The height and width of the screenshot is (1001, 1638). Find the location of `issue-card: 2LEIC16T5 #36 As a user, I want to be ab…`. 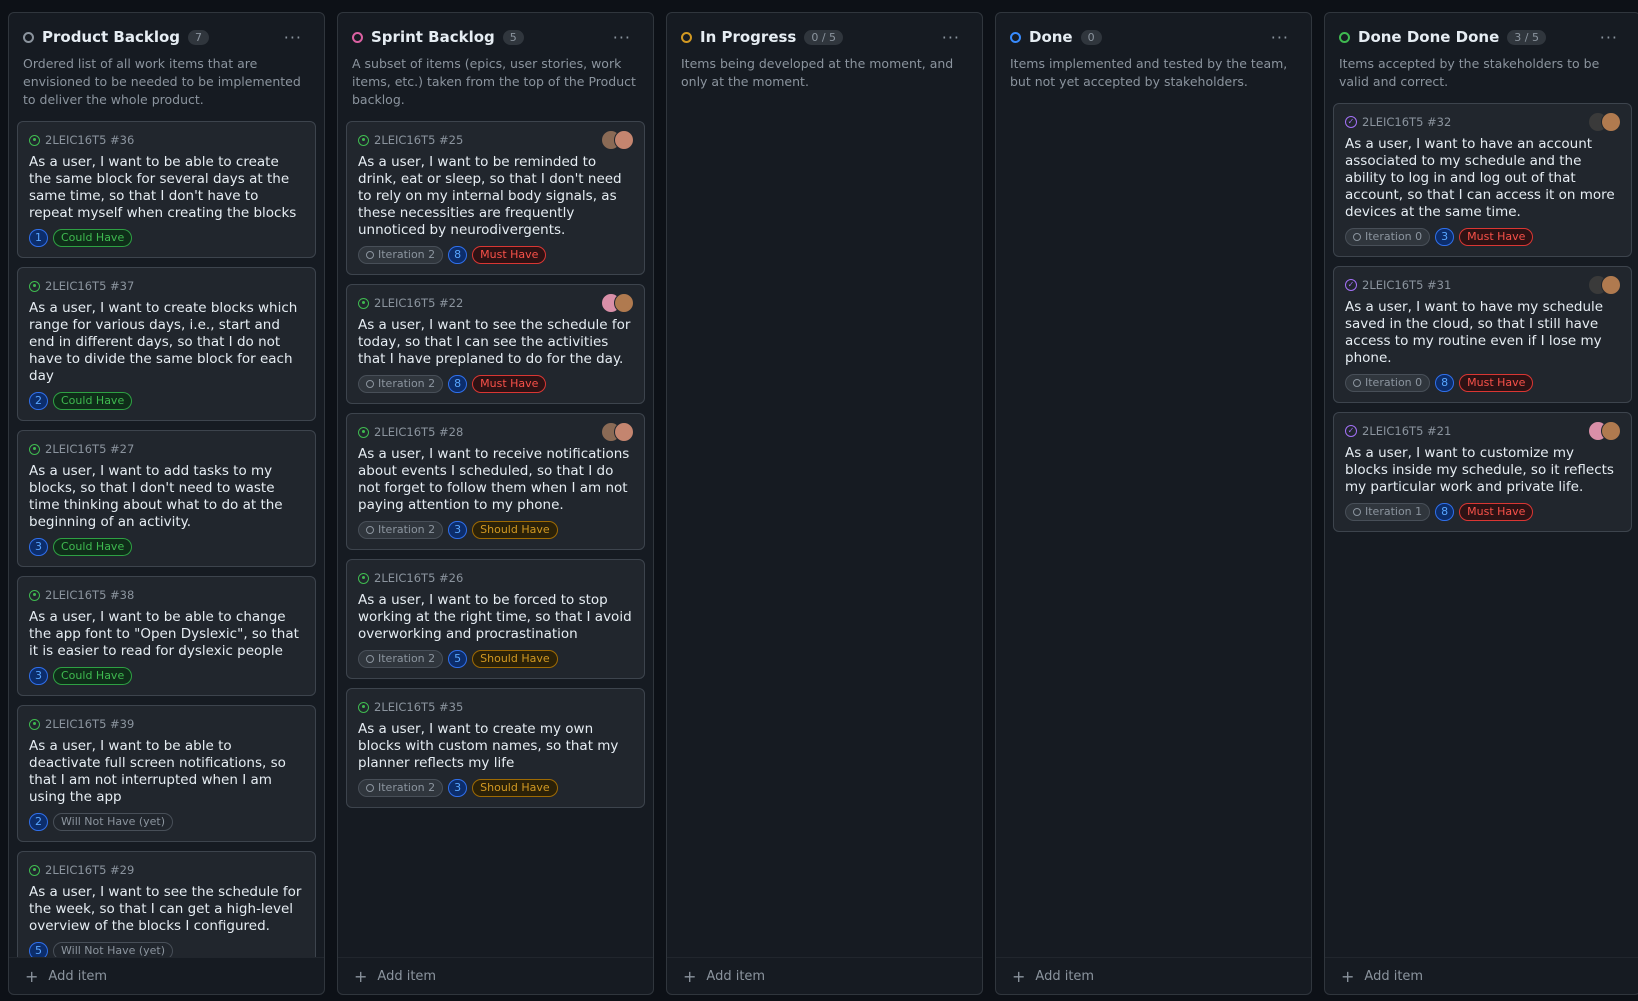

issue-card: 2LEIC16T5 #36 As a user, I want to be ab… is located at coordinates (166, 189).